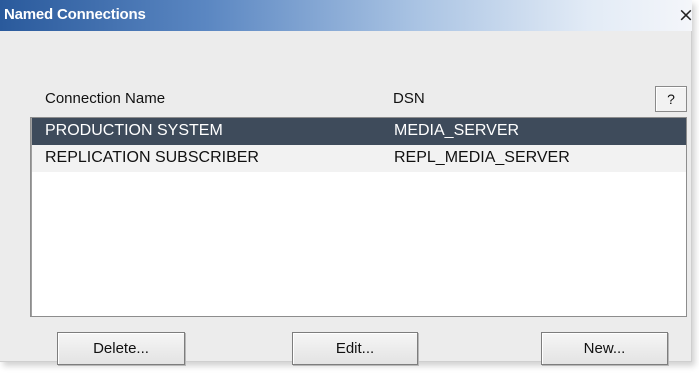  Describe the element at coordinates (686, 15) in the screenshot. I see `close-icon: ×` at that location.